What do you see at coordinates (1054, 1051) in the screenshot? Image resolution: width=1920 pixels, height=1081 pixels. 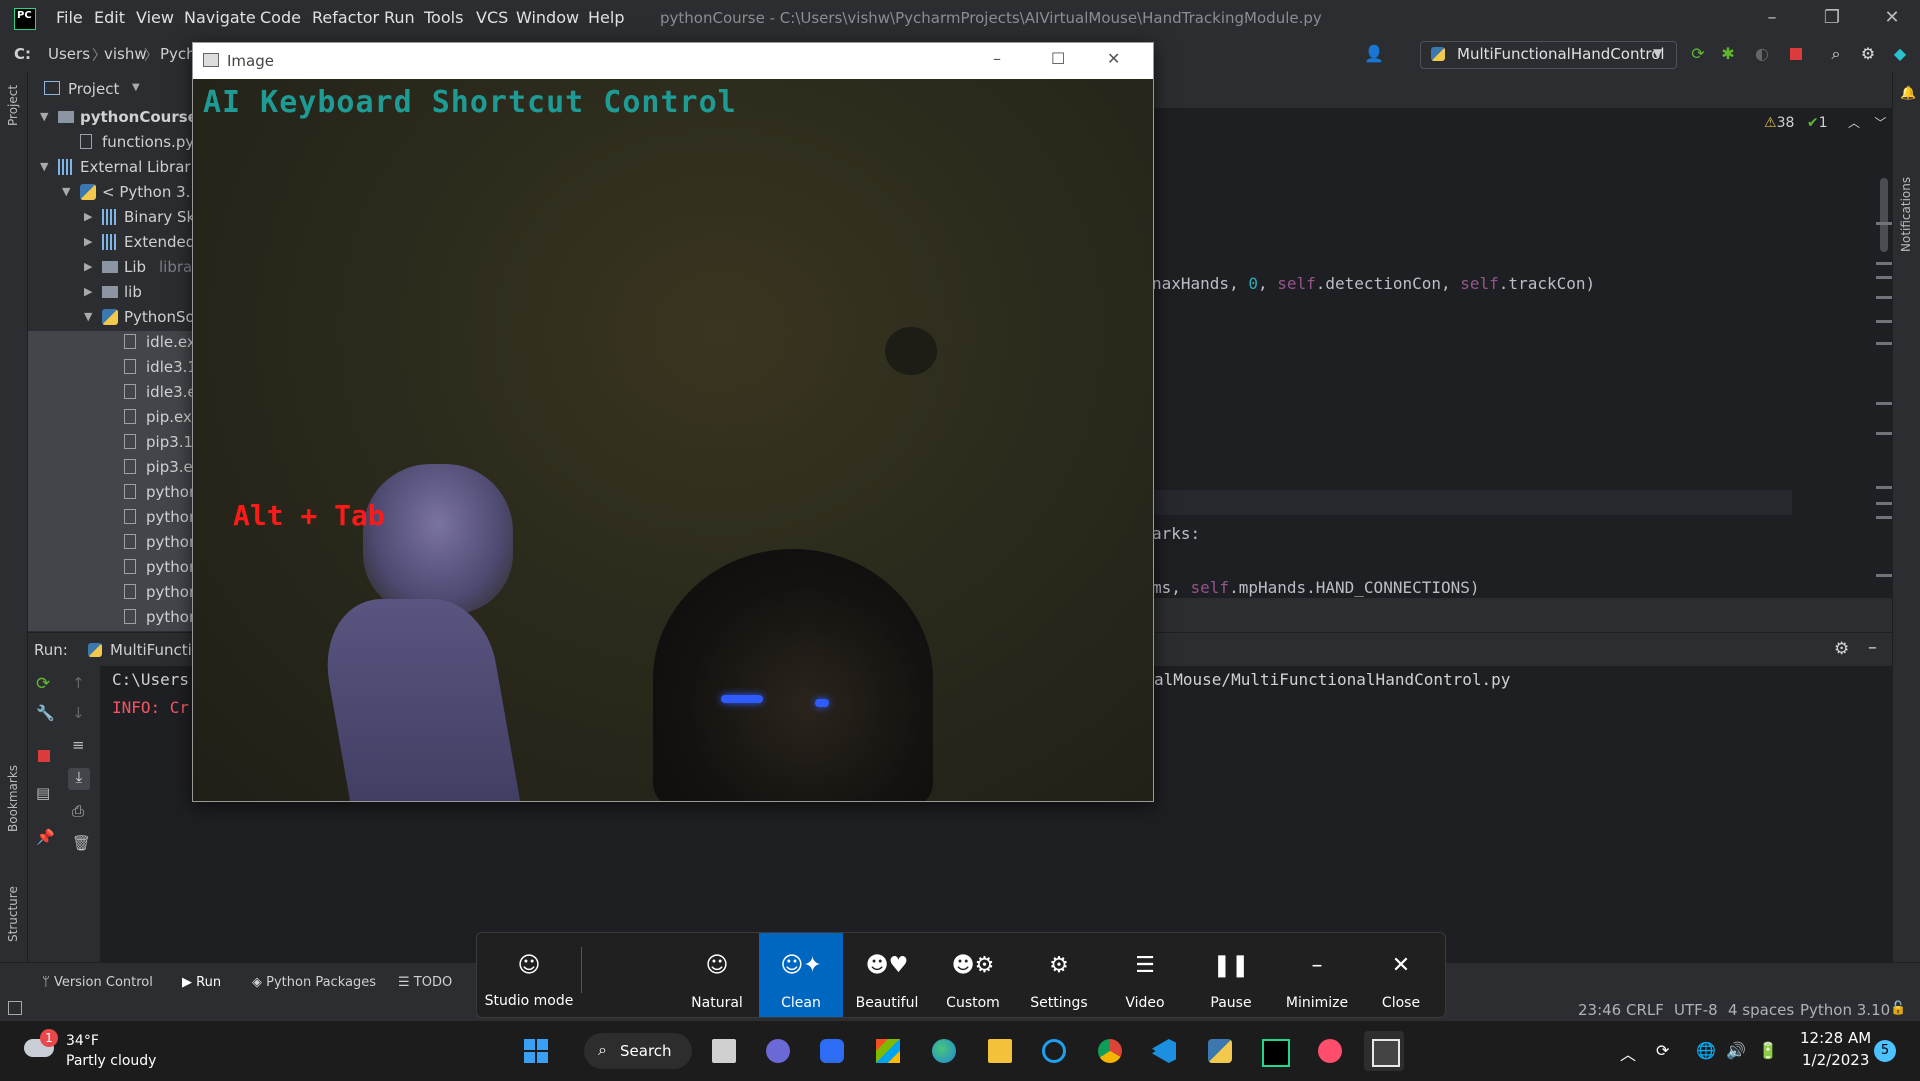 I see `cortana-app` at bounding box center [1054, 1051].